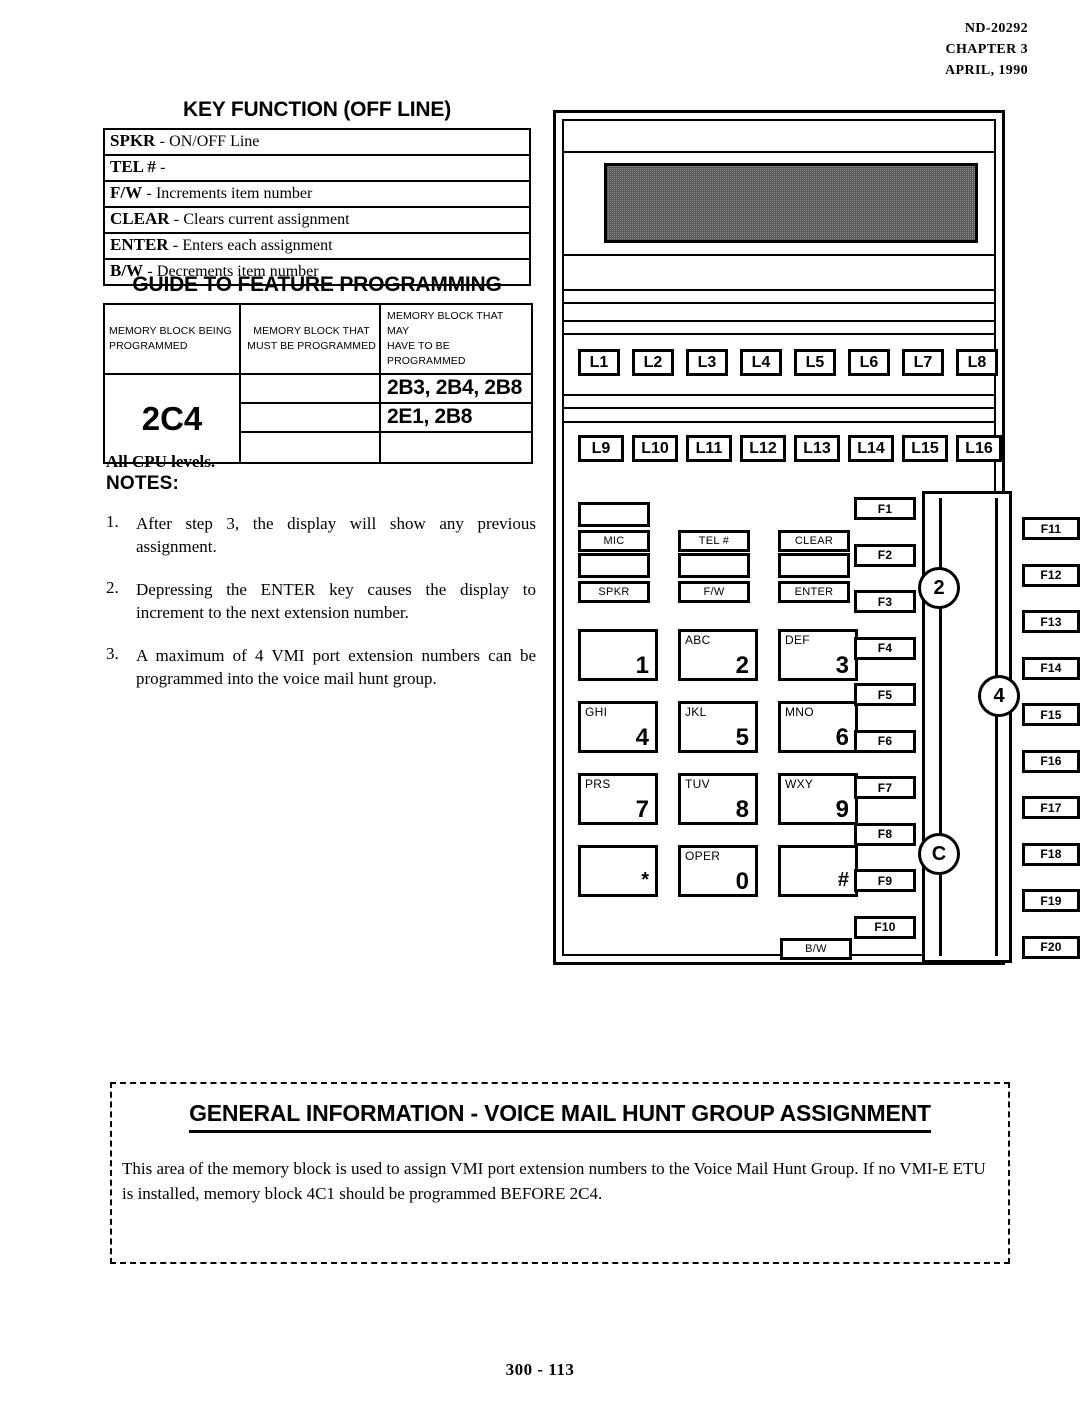  What do you see at coordinates (999, 696) in the screenshot?
I see `callout-marker-4: 4` at bounding box center [999, 696].